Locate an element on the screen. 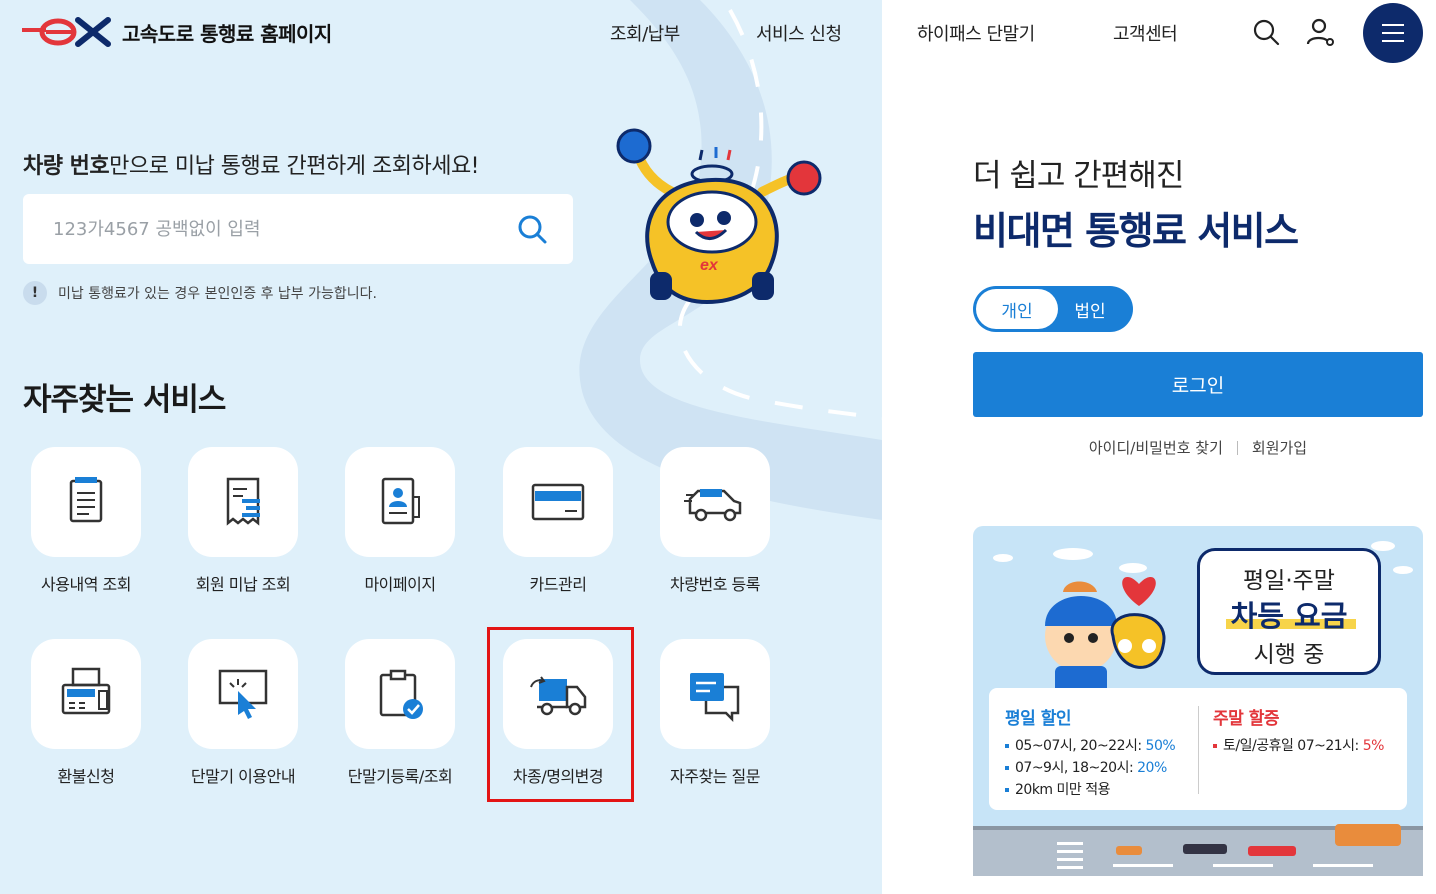 This screenshot has width=1436, height=894. nav-hipass-device: 하이패스 단말기 is located at coordinates (976, 33).